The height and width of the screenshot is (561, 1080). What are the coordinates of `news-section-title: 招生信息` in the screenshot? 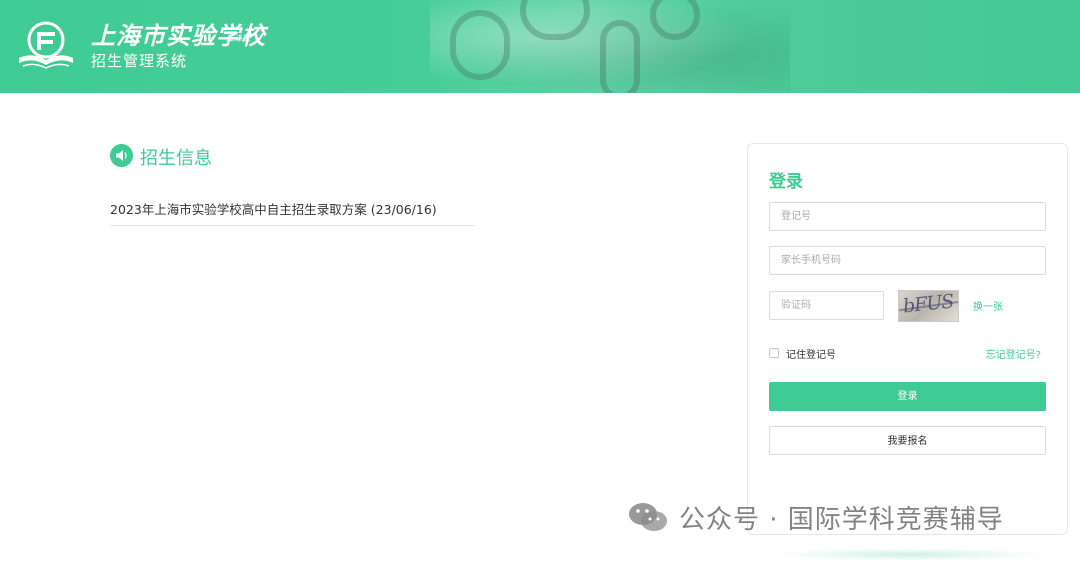 It's located at (176, 158).